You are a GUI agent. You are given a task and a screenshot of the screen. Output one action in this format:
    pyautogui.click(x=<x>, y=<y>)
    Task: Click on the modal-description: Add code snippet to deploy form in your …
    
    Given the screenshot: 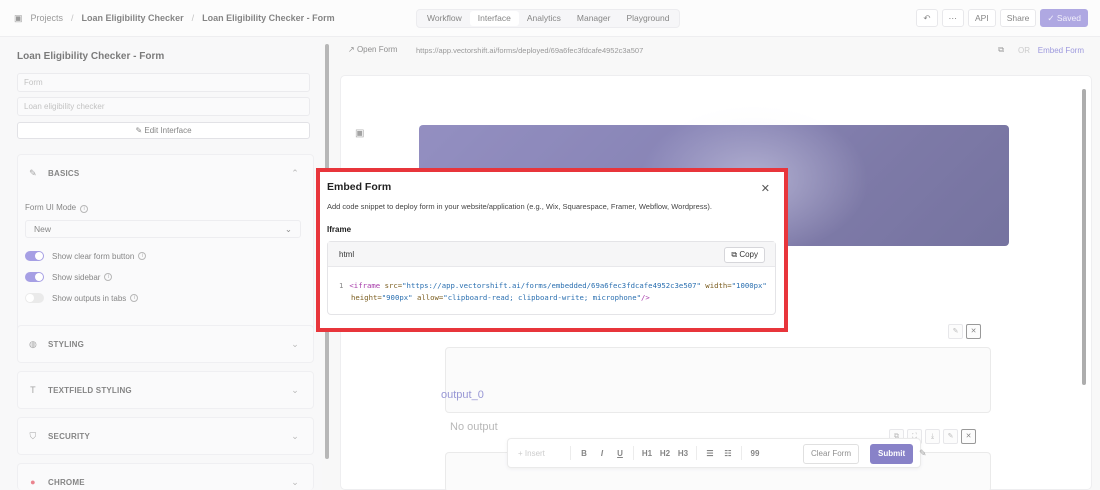 What is the action you would take?
    pyautogui.click(x=519, y=206)
    